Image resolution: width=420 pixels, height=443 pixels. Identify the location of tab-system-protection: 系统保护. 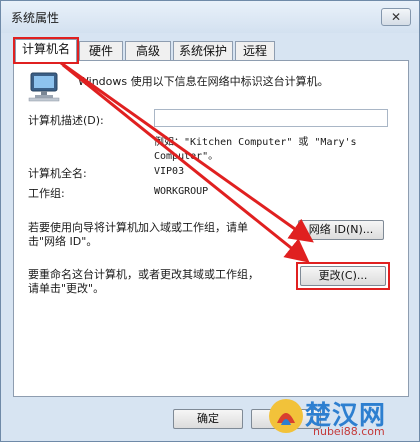
(203, 51).